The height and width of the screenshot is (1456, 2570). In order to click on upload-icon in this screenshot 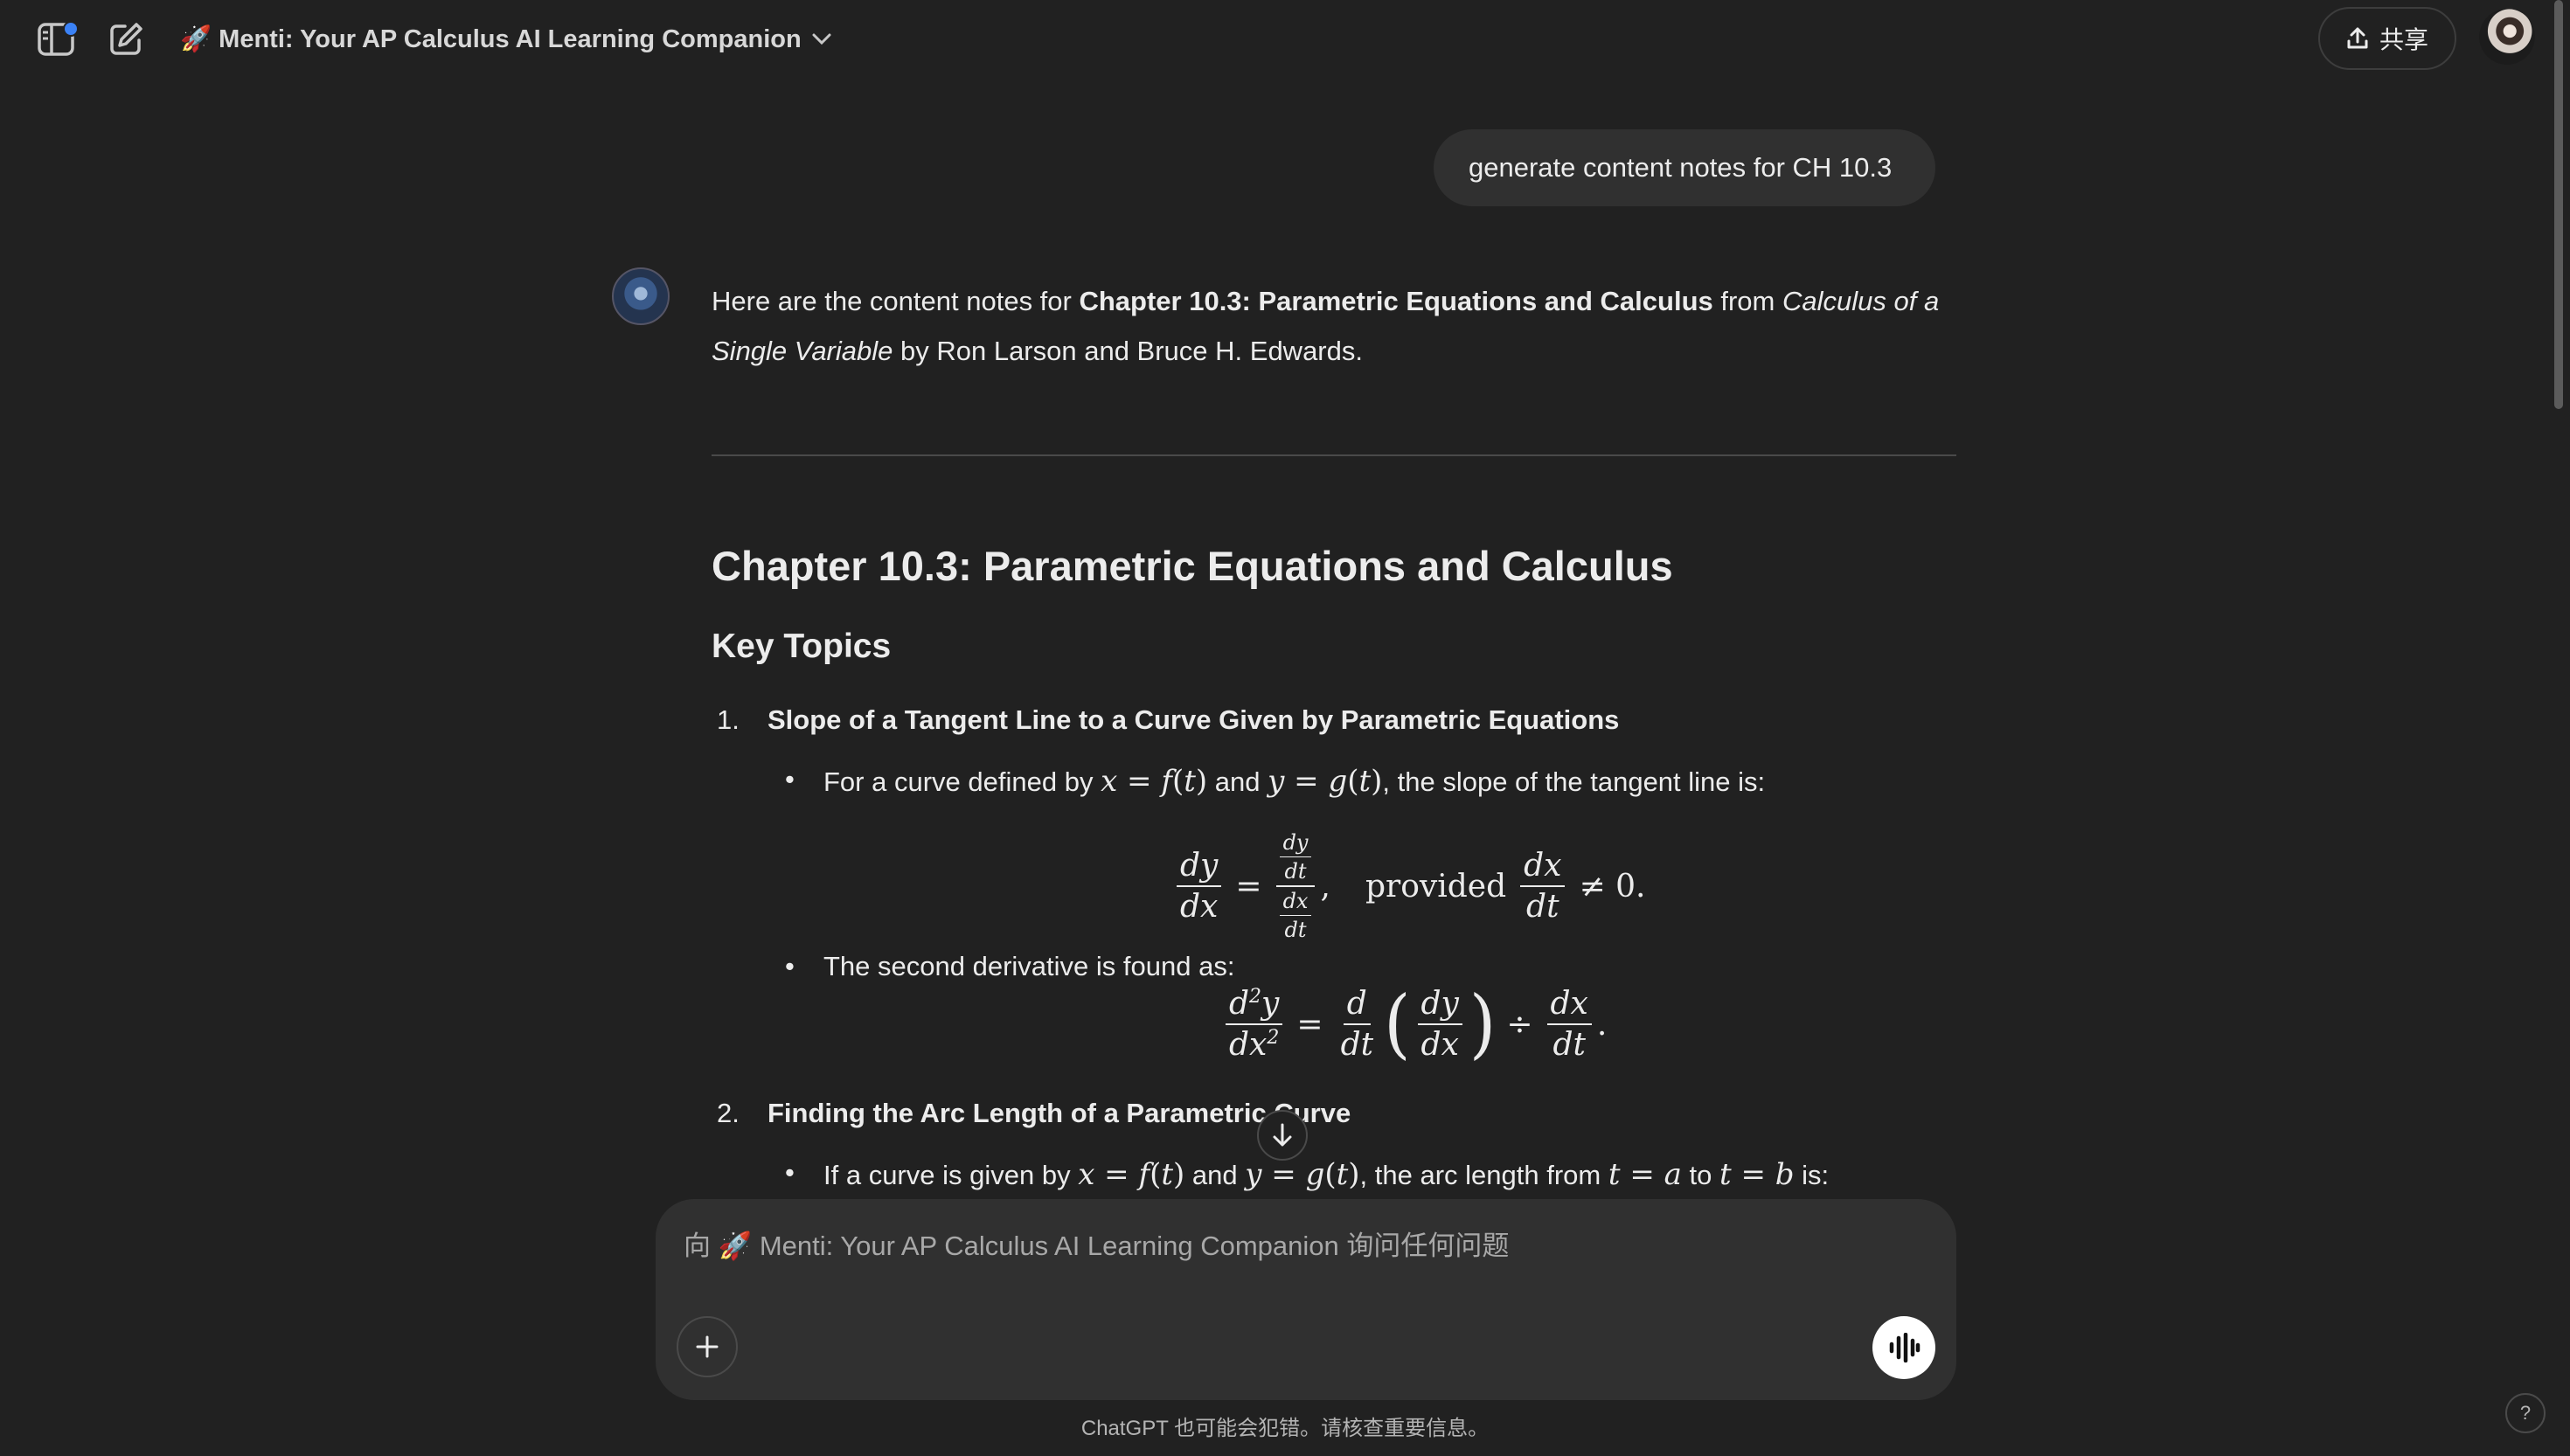, I will do `click(2357, 38)`.